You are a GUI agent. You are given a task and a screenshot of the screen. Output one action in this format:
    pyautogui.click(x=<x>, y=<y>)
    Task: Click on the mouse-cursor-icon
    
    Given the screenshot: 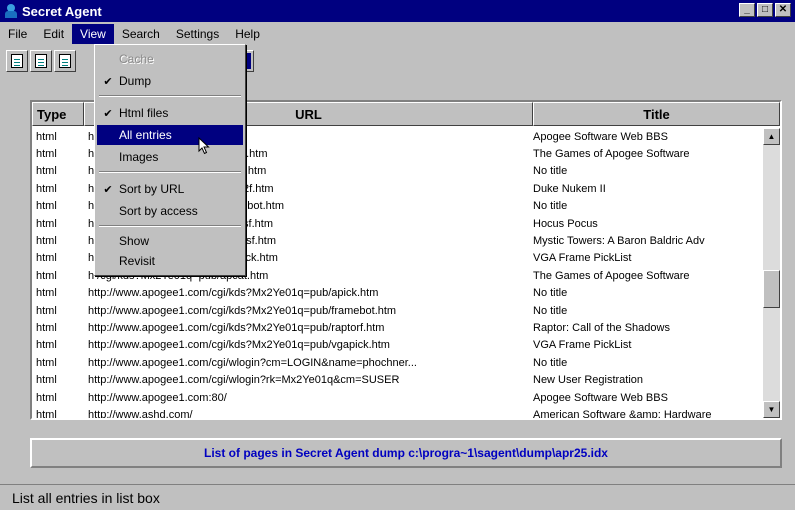 What is the action you would take?
    pyautogui.click(x=204, y=146)
    